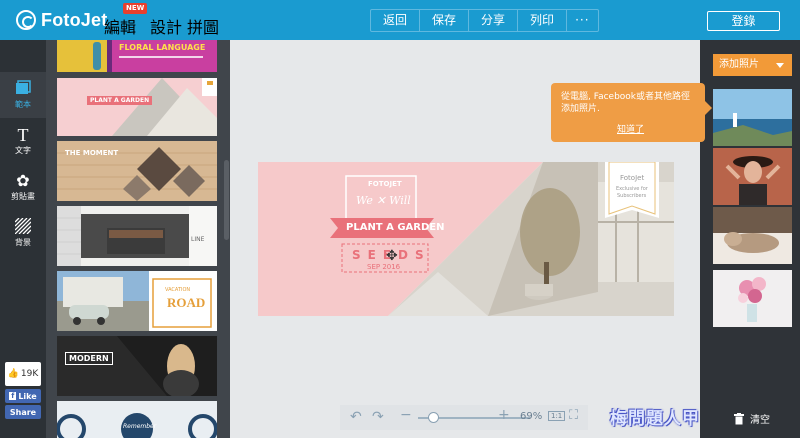 The image size is (800, 438). What do you see at coordinates (464, 417) in the screenshot?
I see `zoom-bar: ↶ ↷ − + 69% 1:1 ⛶` at bounding box center [464, 417].